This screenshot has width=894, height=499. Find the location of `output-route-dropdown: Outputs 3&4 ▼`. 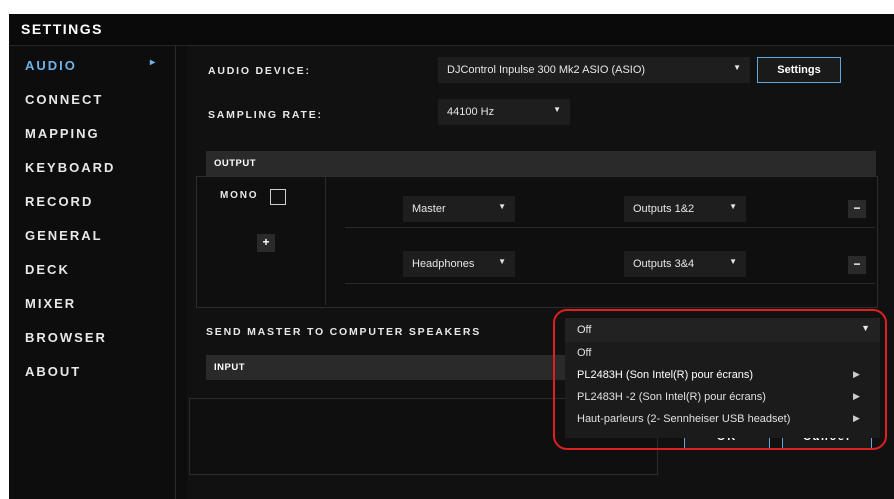

output-route-dropdown: Outputs 3&4 ▼ is located at coordinates (685, 264).